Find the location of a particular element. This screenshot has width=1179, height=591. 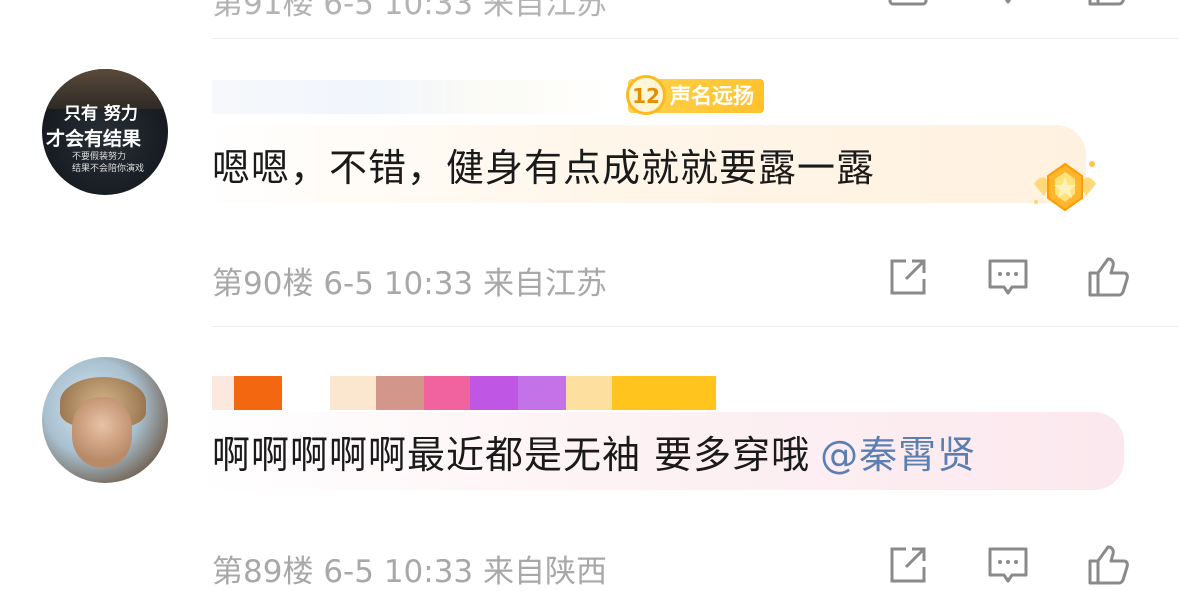

floor-number: 第89楼 is located at coordinates (263, 572).